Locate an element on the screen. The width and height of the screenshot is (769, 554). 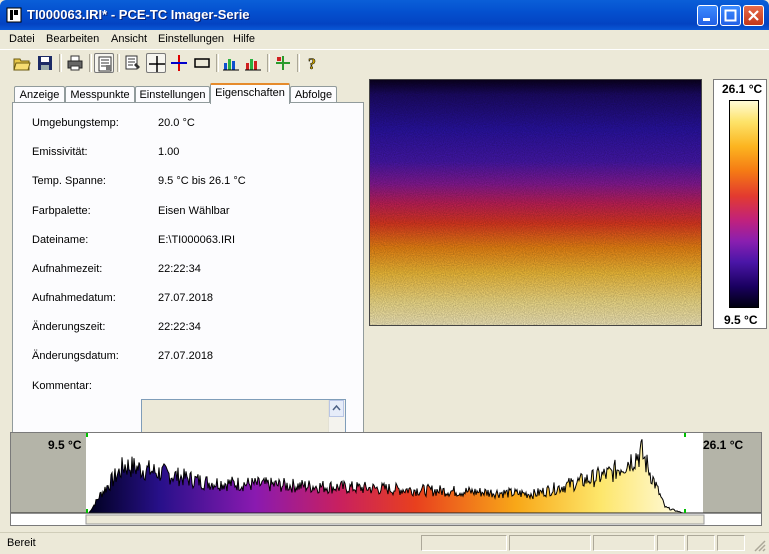
save-button is located at coordinates (45, 63).